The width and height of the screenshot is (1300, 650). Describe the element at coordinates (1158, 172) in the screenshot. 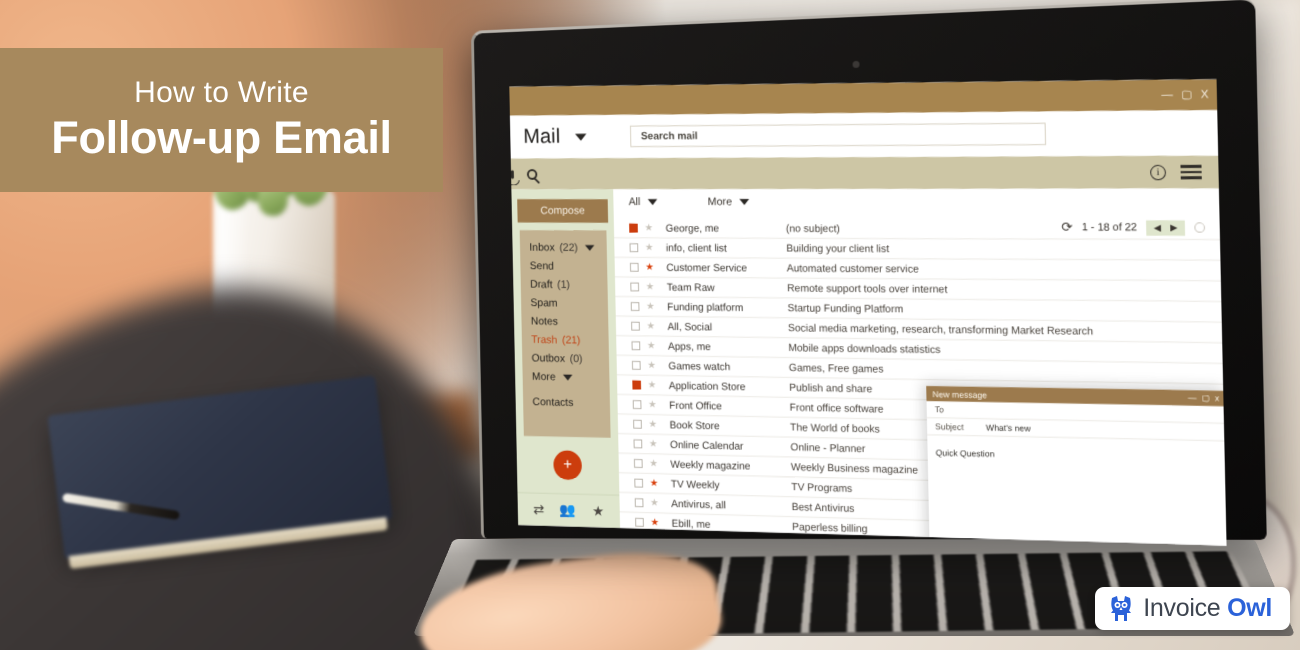

I see `info-icon: i` at that location.